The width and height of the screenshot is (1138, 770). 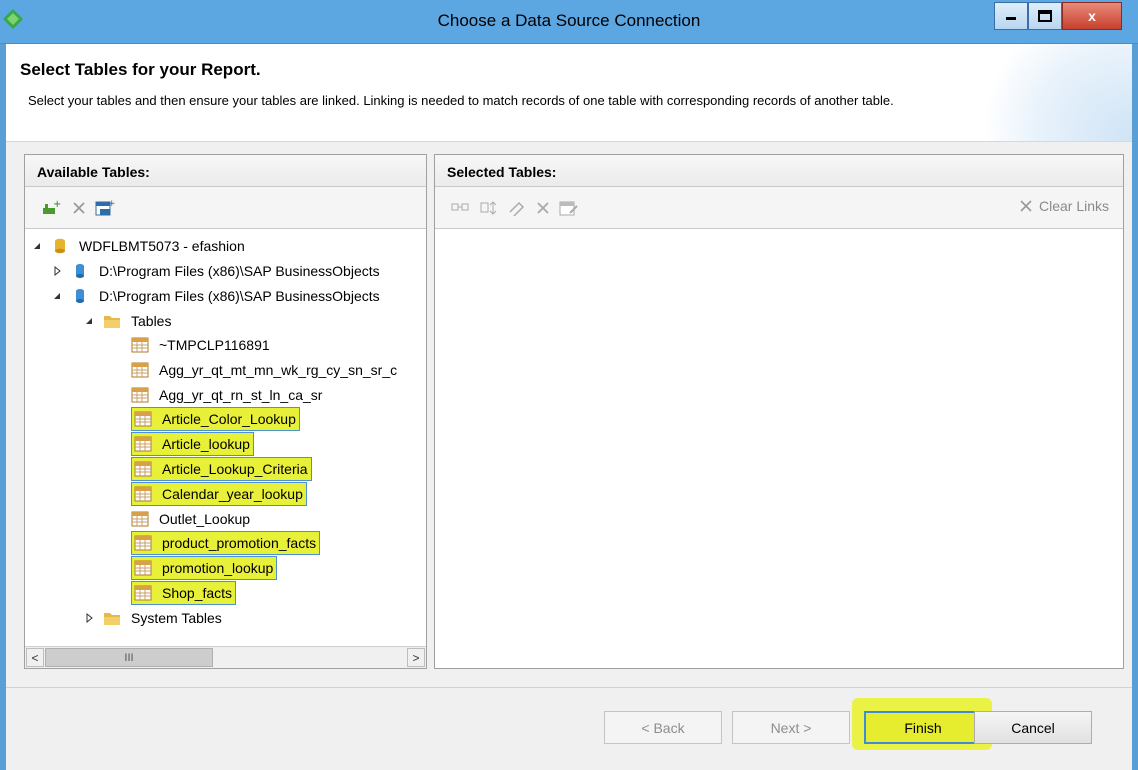 What do you see at coordinates (489, 208) in the screenshot?
I see `order-links-icon` at bounding box center [489, 208].